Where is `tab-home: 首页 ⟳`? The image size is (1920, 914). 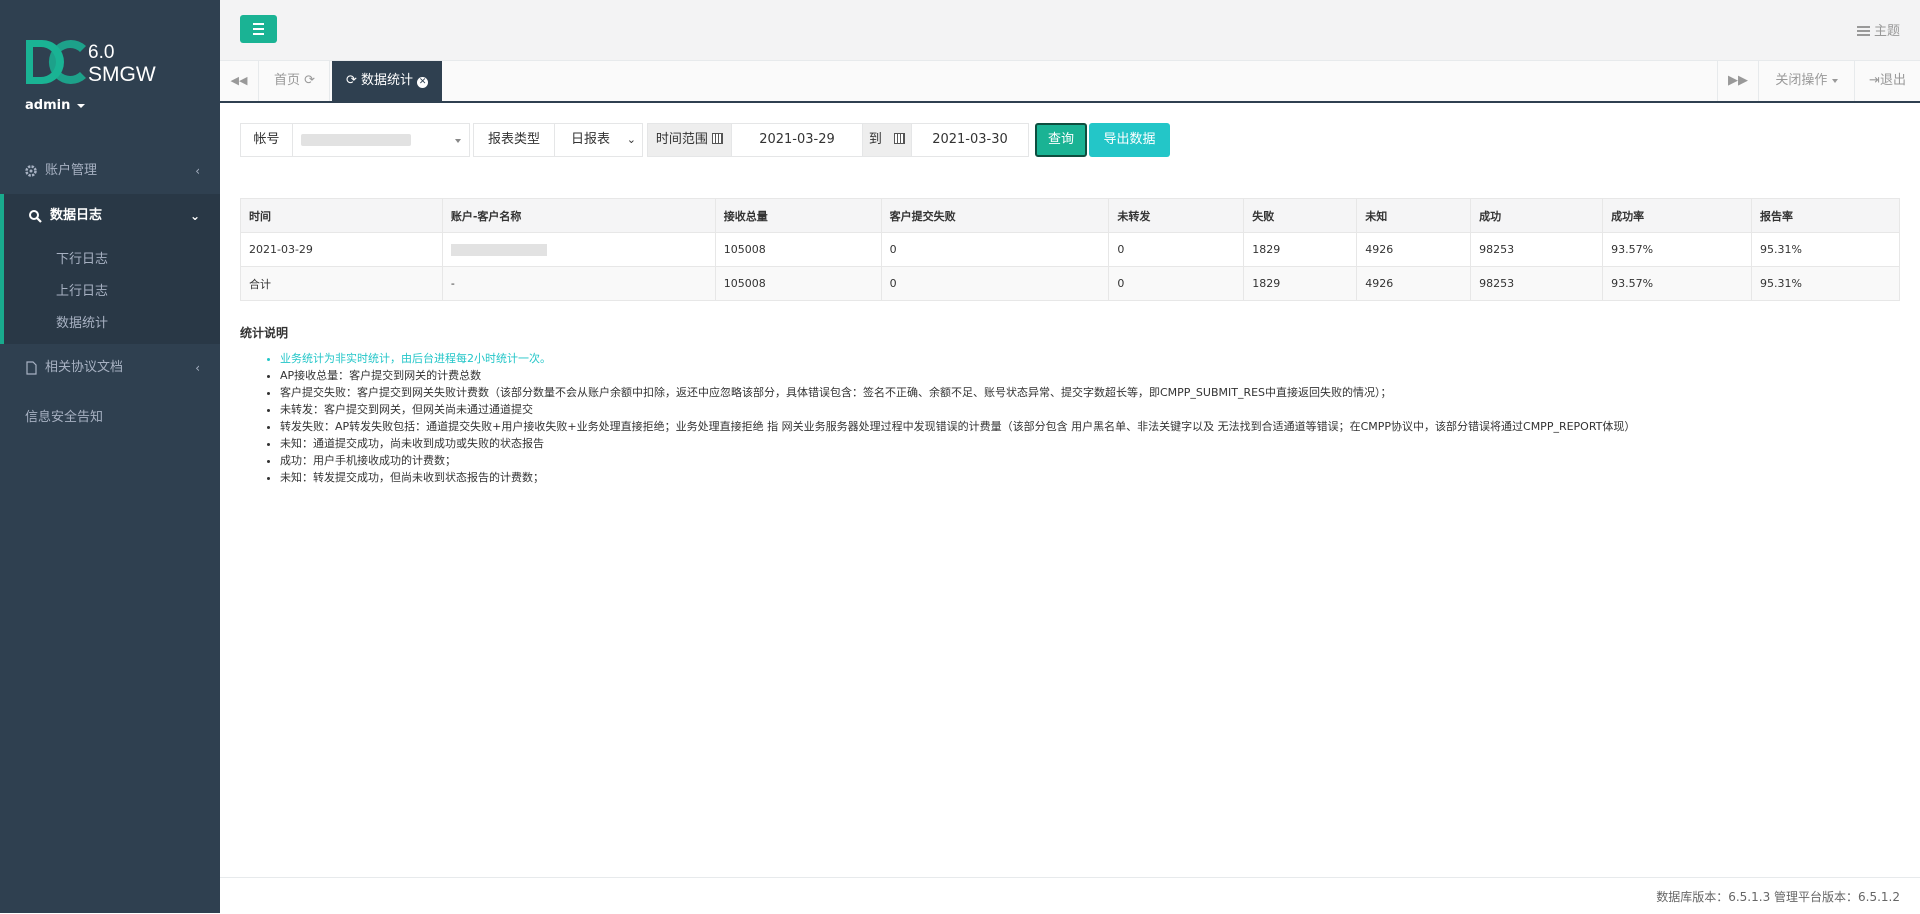 tab-home: 首页 ⟳ is located at coordinates (295, 81).